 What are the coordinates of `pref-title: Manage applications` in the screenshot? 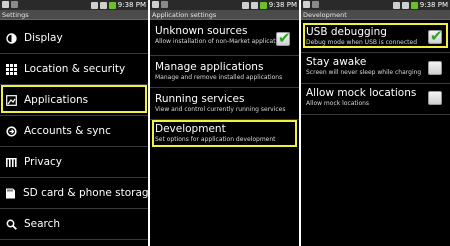 It's located at (209, 67).